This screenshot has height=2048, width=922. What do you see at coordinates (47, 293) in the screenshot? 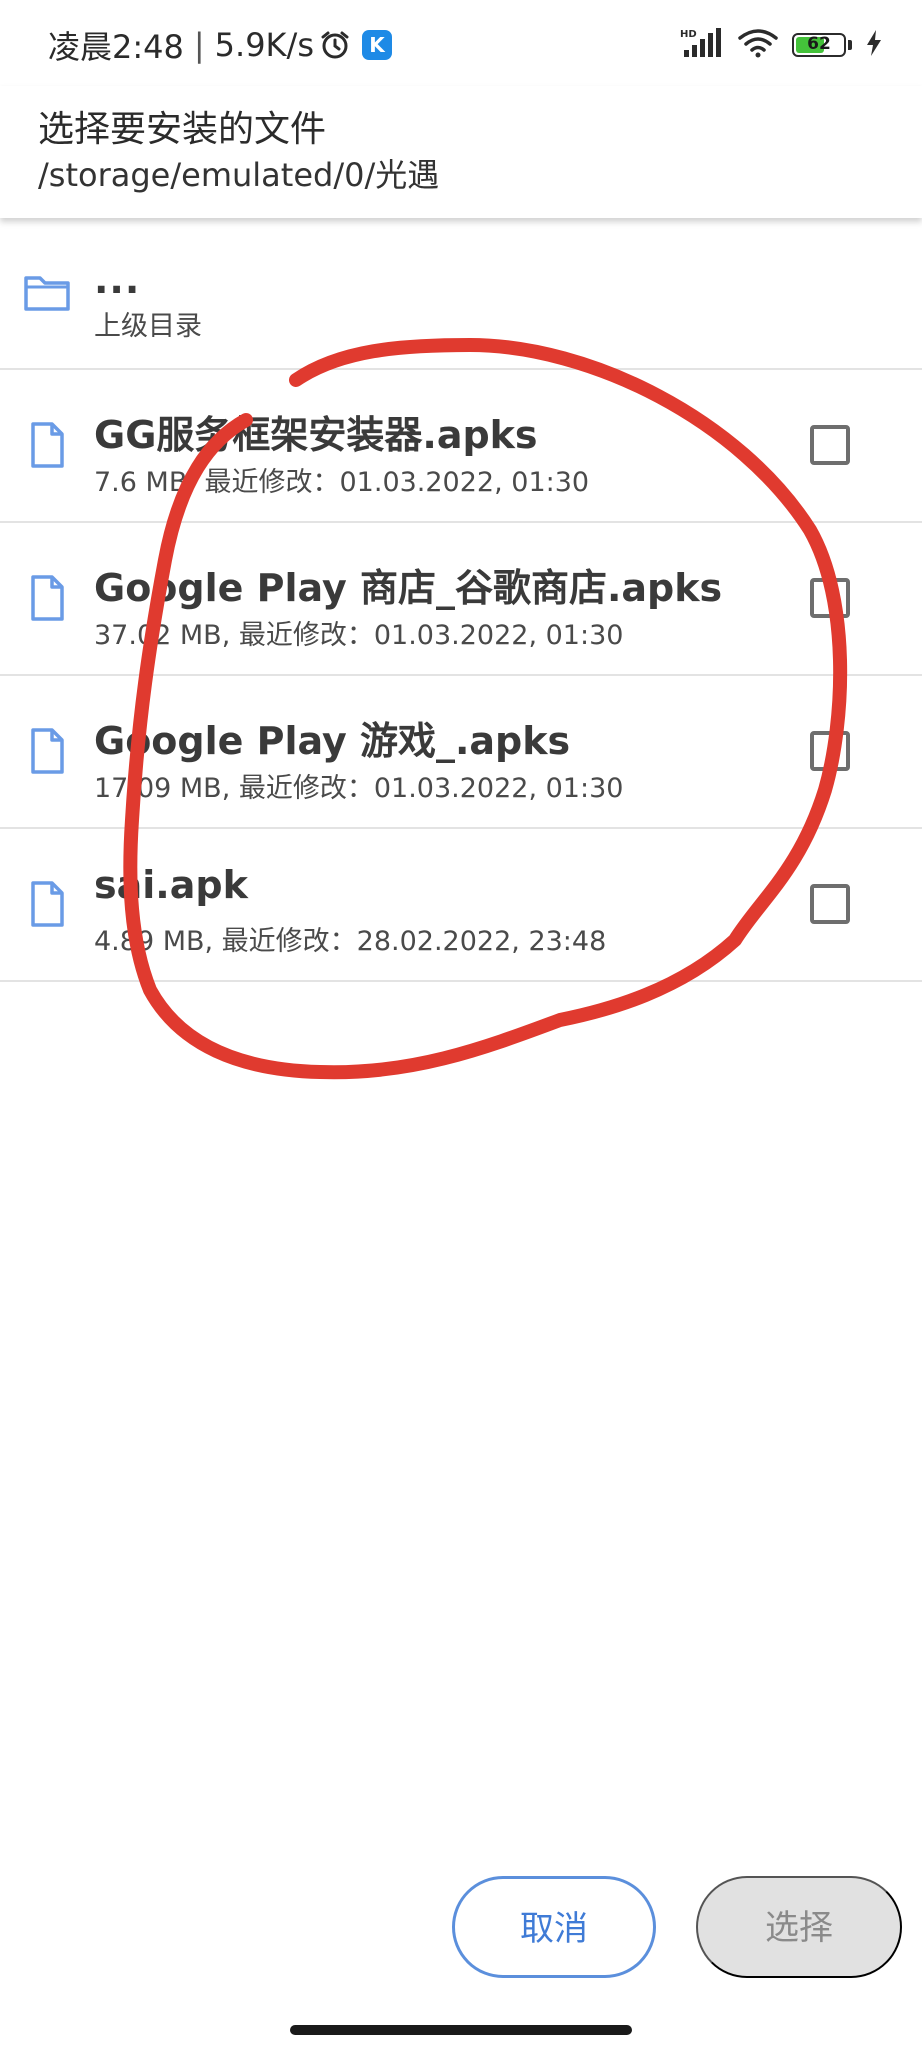
I see `folder-icon` at bounding box center [47, 293].